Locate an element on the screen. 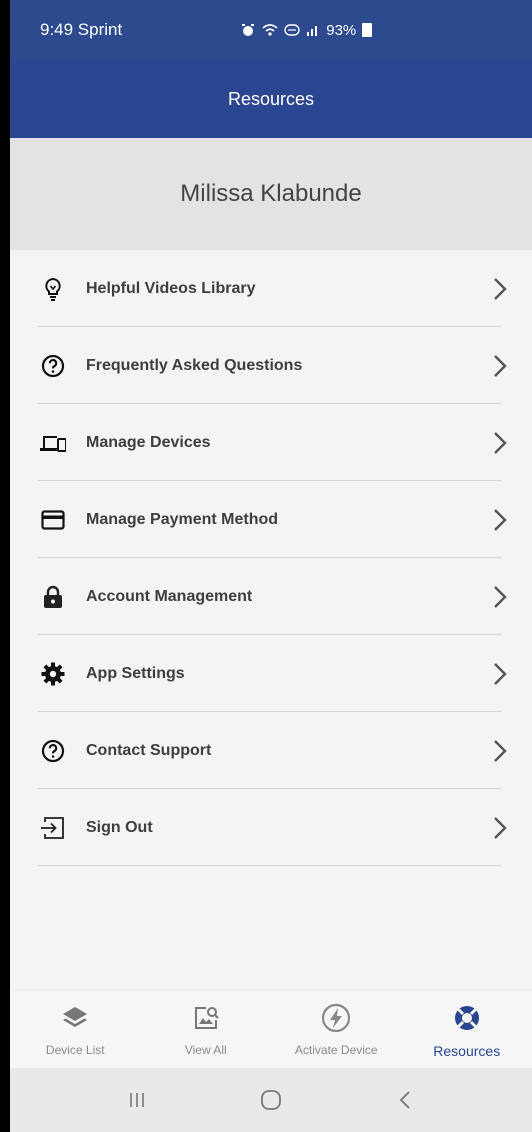 Image resolution: width=532 pixels, height=1132 pixels. lightbulb-icon is located at coordinates (53, 289).